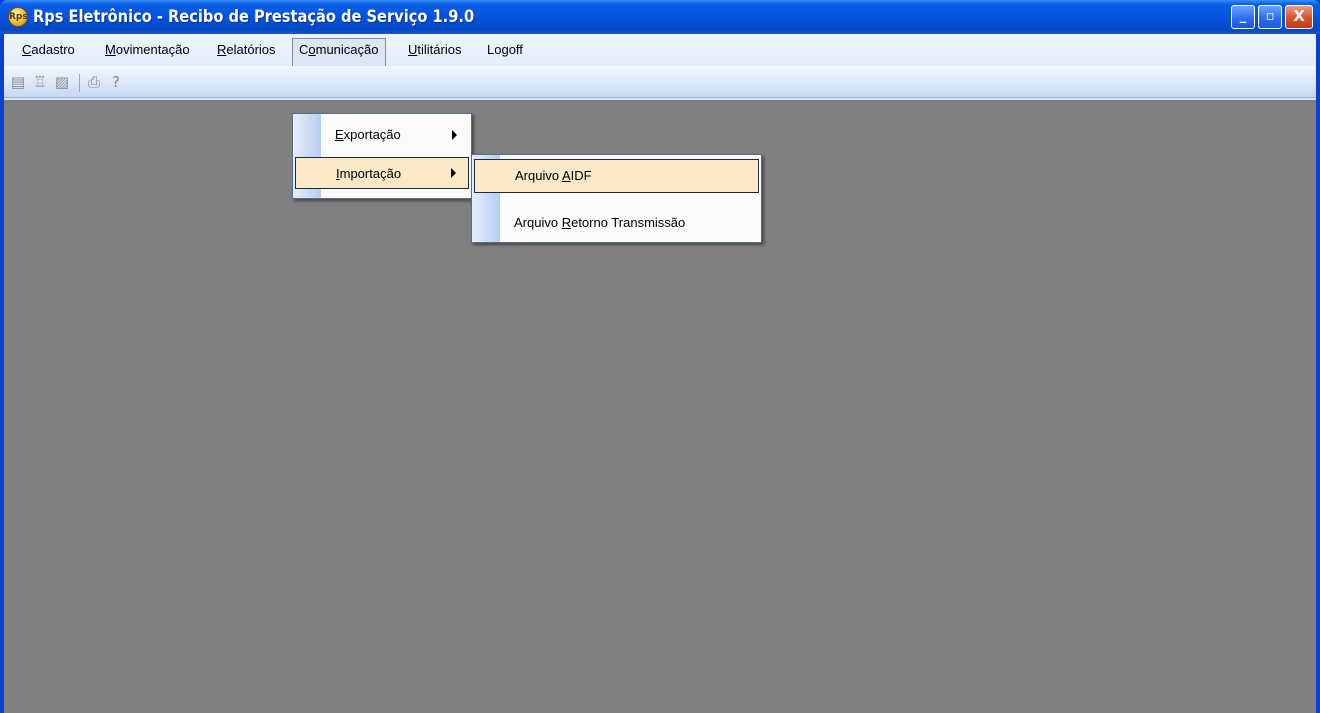 The image size is (1320, 713). Describe the element at coordinates (339, 52) in the screenshot. I see `menu-comunicacao: Comunicação` at that location.